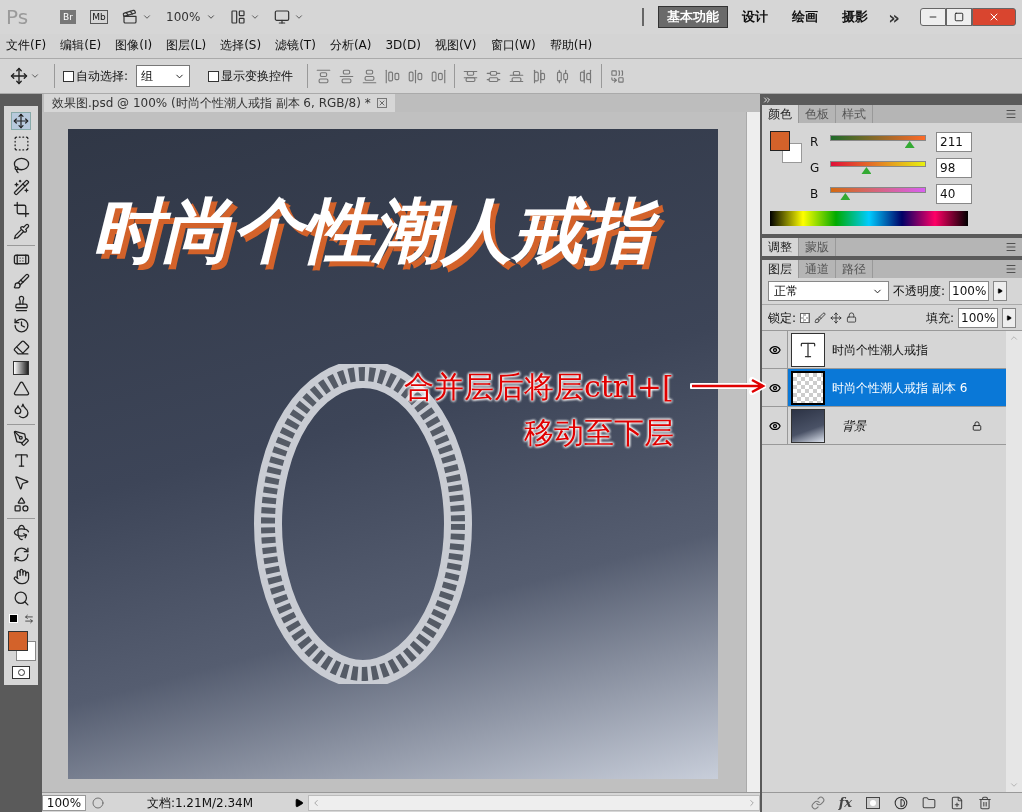 The width and height of the screenshot is (1022, 812). What do you see at coordinates (957, 802) in the screenshot?
I see `new-layer-icon` at bounding box center [957, 802].